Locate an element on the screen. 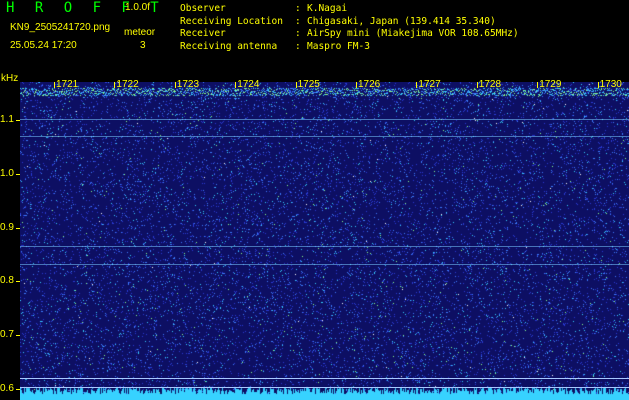  time-tick-label: 1727 is located at coordinates (429, 84).